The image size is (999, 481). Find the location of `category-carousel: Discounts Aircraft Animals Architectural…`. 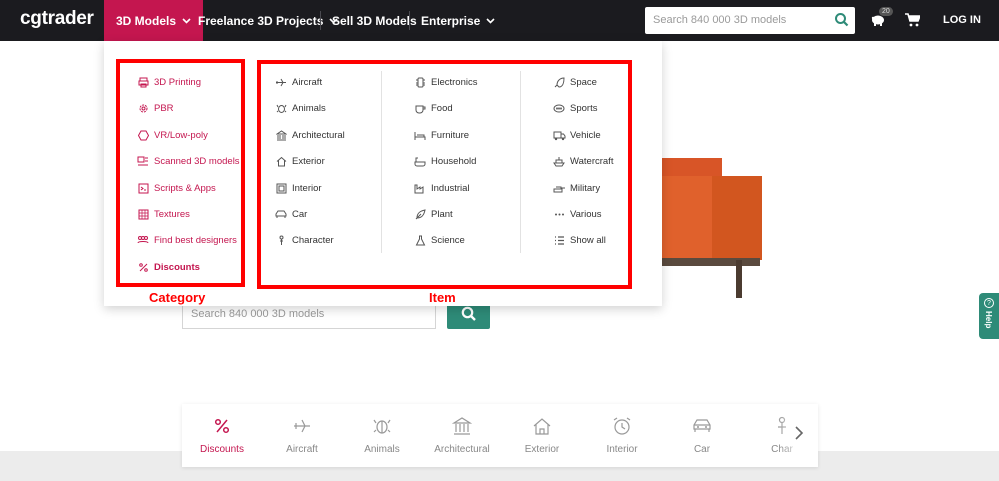

category-carousel: Discounts Aircraft Animals Architectural… is located at coordinates (500, 435).